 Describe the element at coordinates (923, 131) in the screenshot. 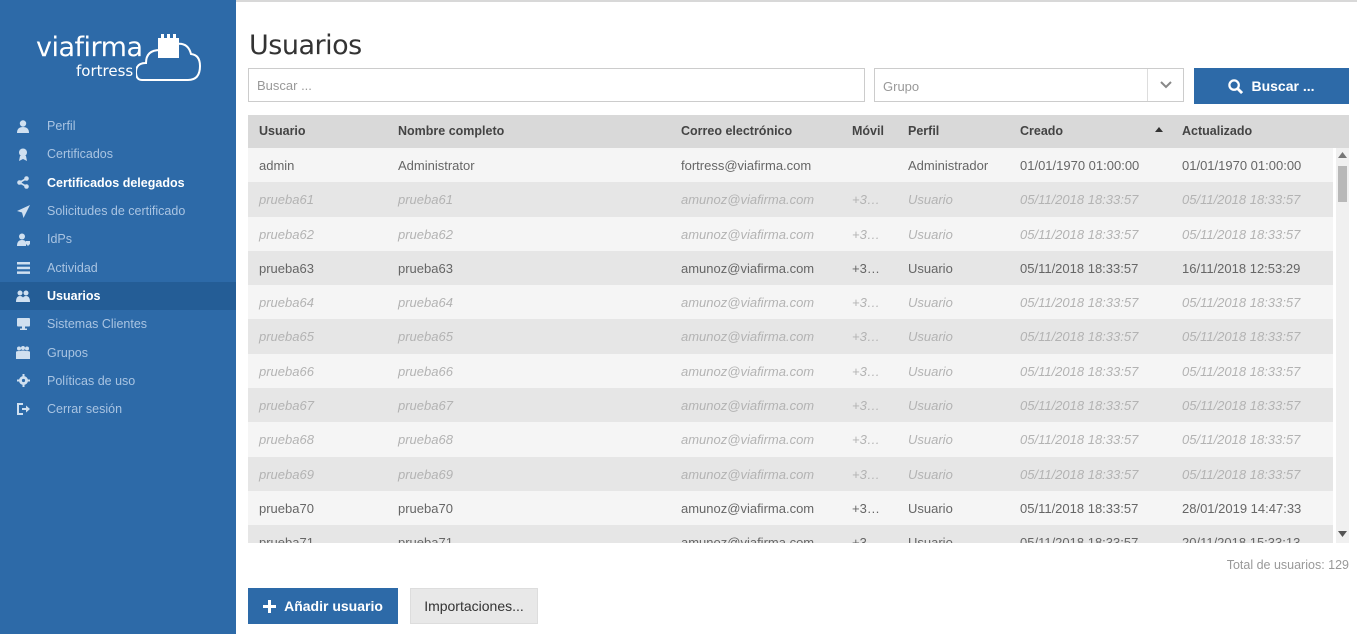

I see `header-perfil: Perfil` at that location.